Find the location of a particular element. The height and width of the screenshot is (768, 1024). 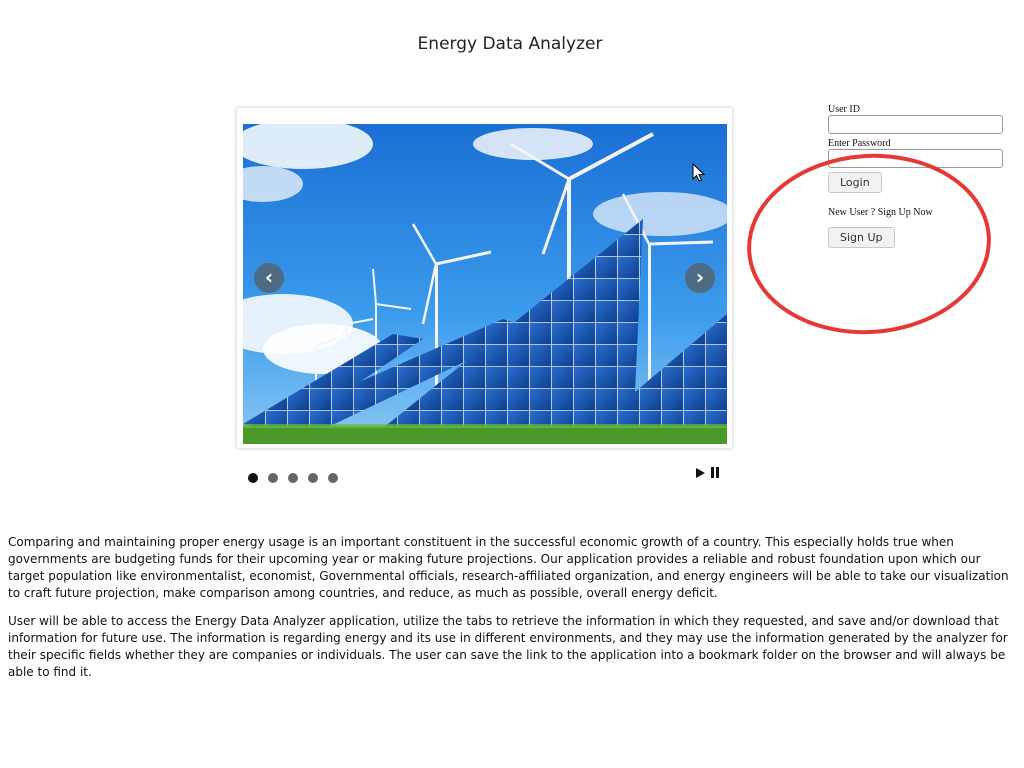

chevron-left-icon: ‹ is located at coordinates (269, 277).